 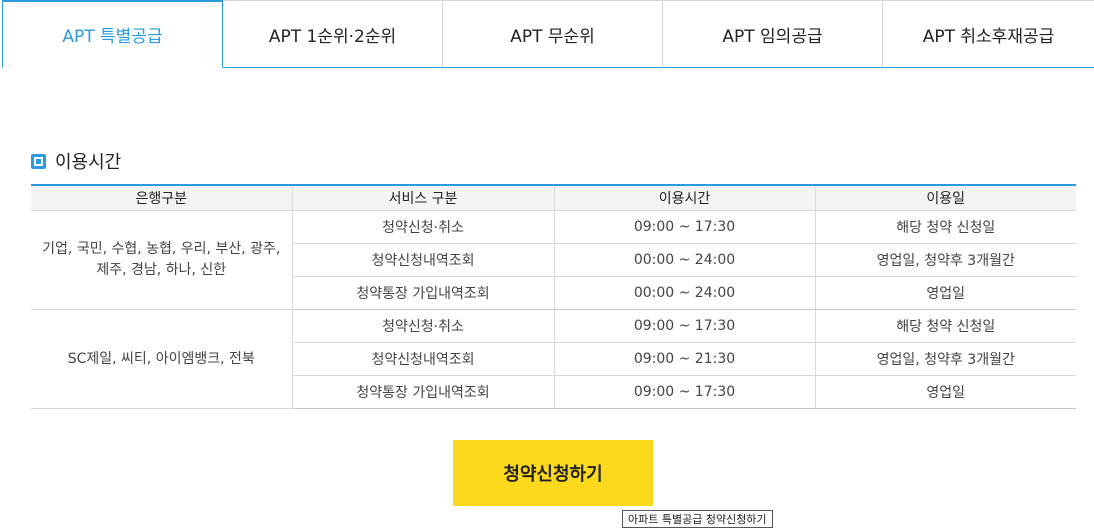 What do you see at coordinates (553, 473) in the screenshot?
I see `apply-button: 청약신청하기` at bounding box center [553, 473].